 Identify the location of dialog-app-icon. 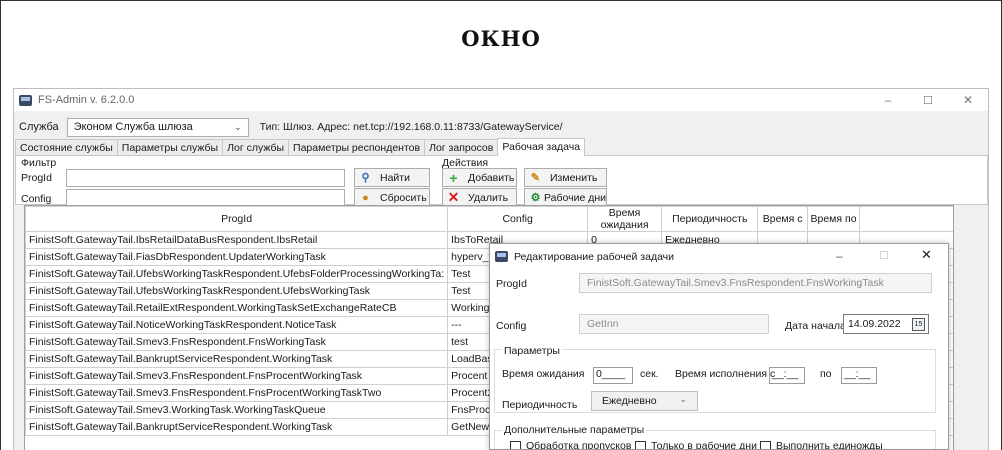
(501, 256).